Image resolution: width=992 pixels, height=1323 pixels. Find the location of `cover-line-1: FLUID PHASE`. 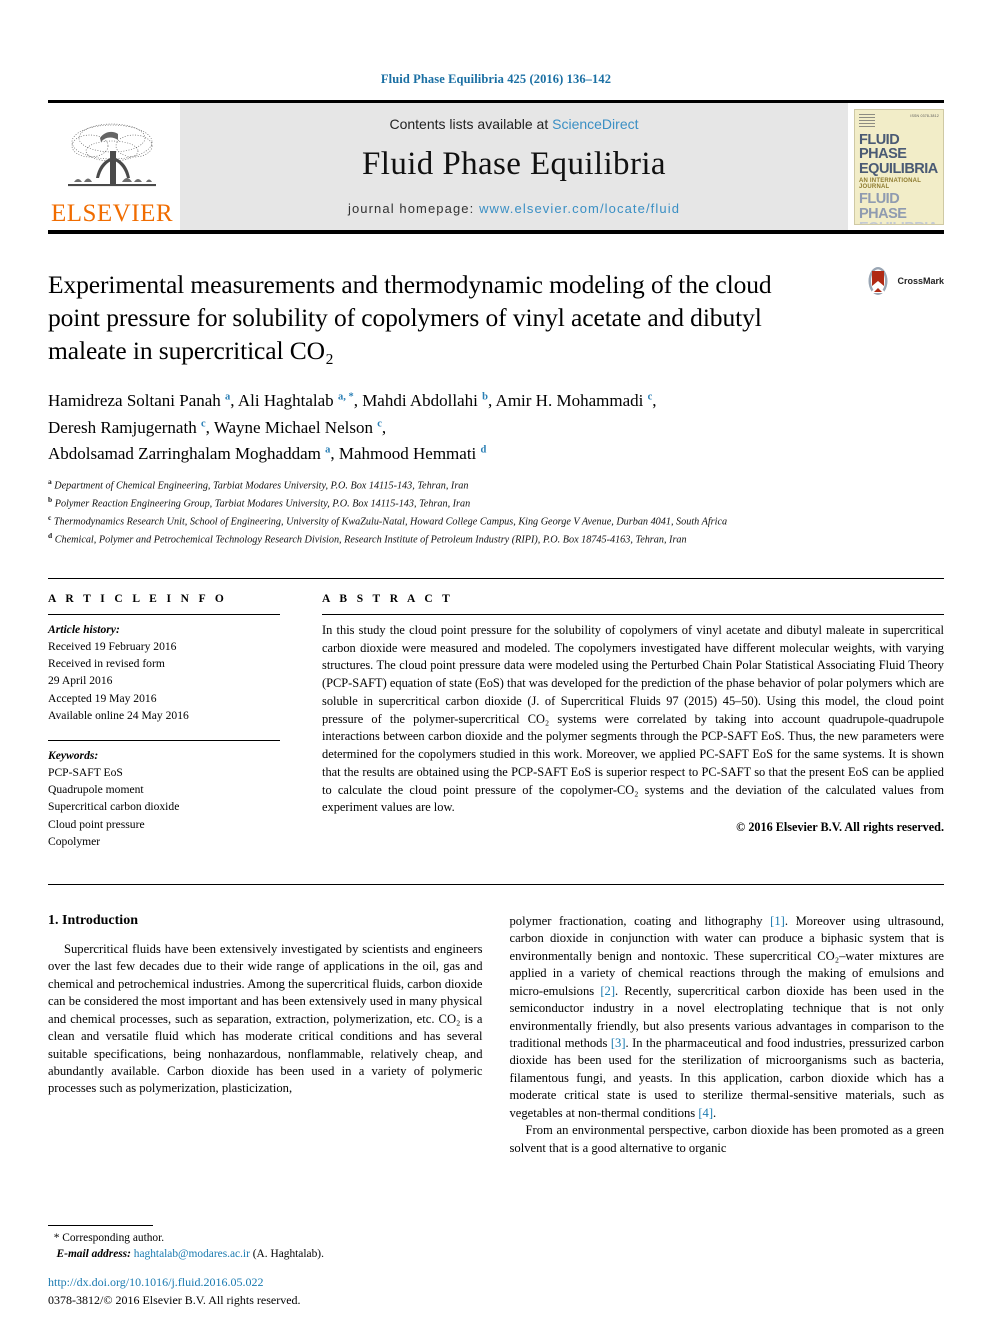

cover-line-1: FLUID PHASE is located at coordinates (883, 146).